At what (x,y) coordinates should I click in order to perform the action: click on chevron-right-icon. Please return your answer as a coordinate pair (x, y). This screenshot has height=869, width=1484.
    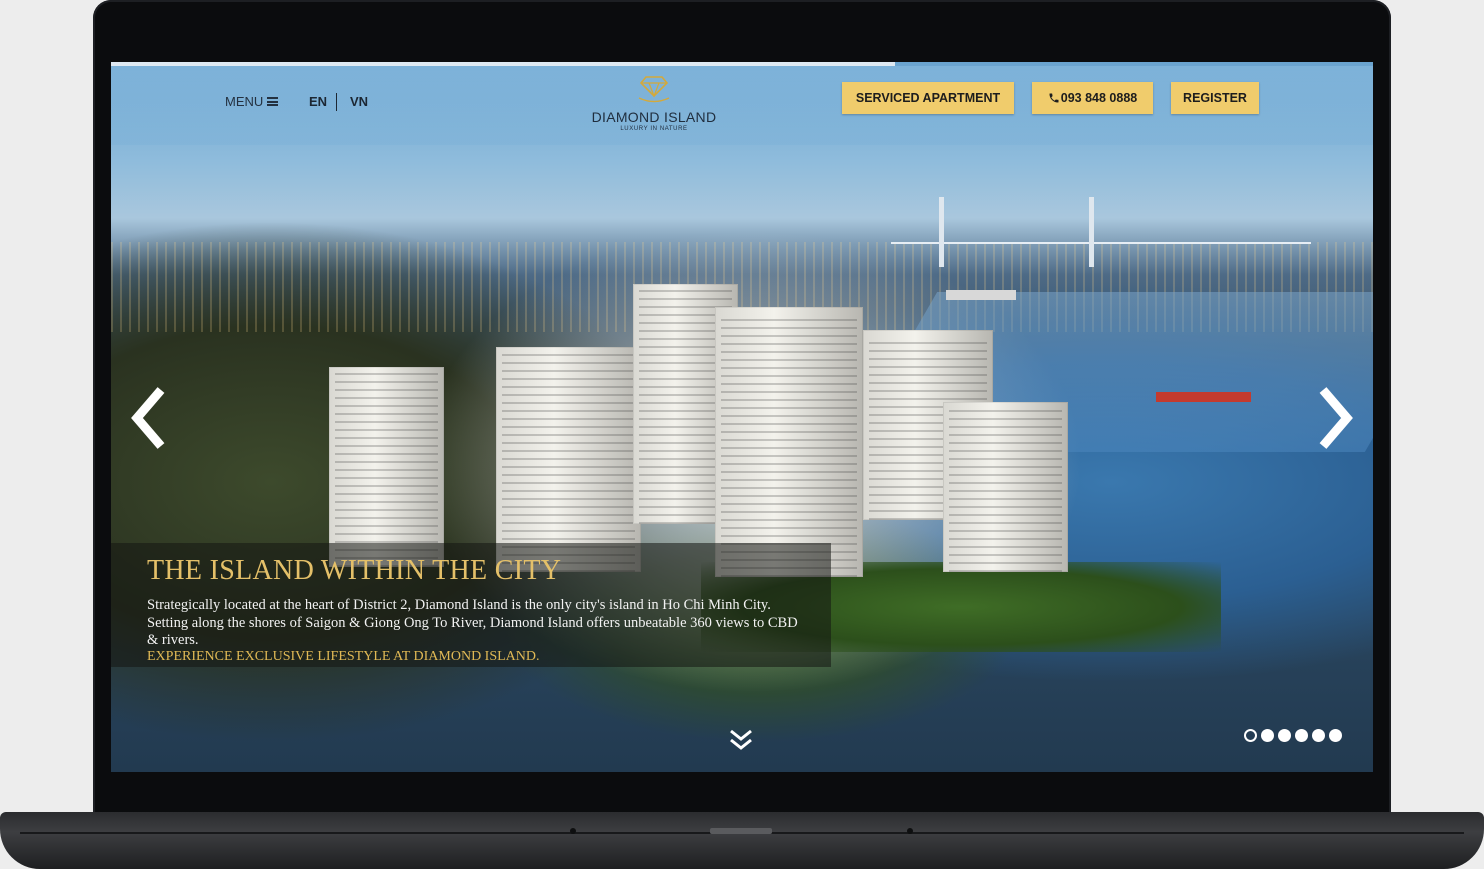
    Looking at the image, I should click on (1336, 418).